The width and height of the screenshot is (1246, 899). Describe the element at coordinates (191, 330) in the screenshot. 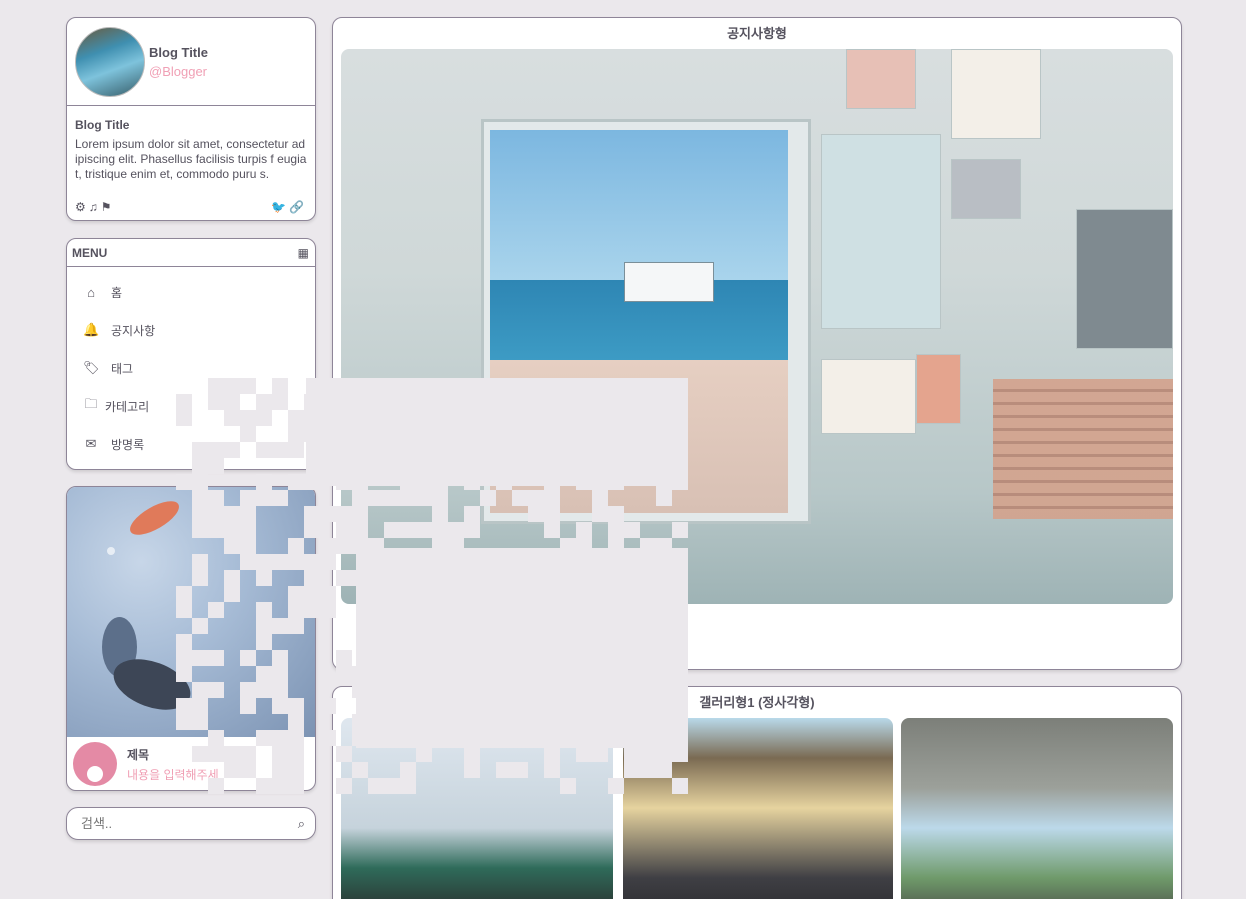

I see `menu-item-notice: 🔔 공지사항` at that location.